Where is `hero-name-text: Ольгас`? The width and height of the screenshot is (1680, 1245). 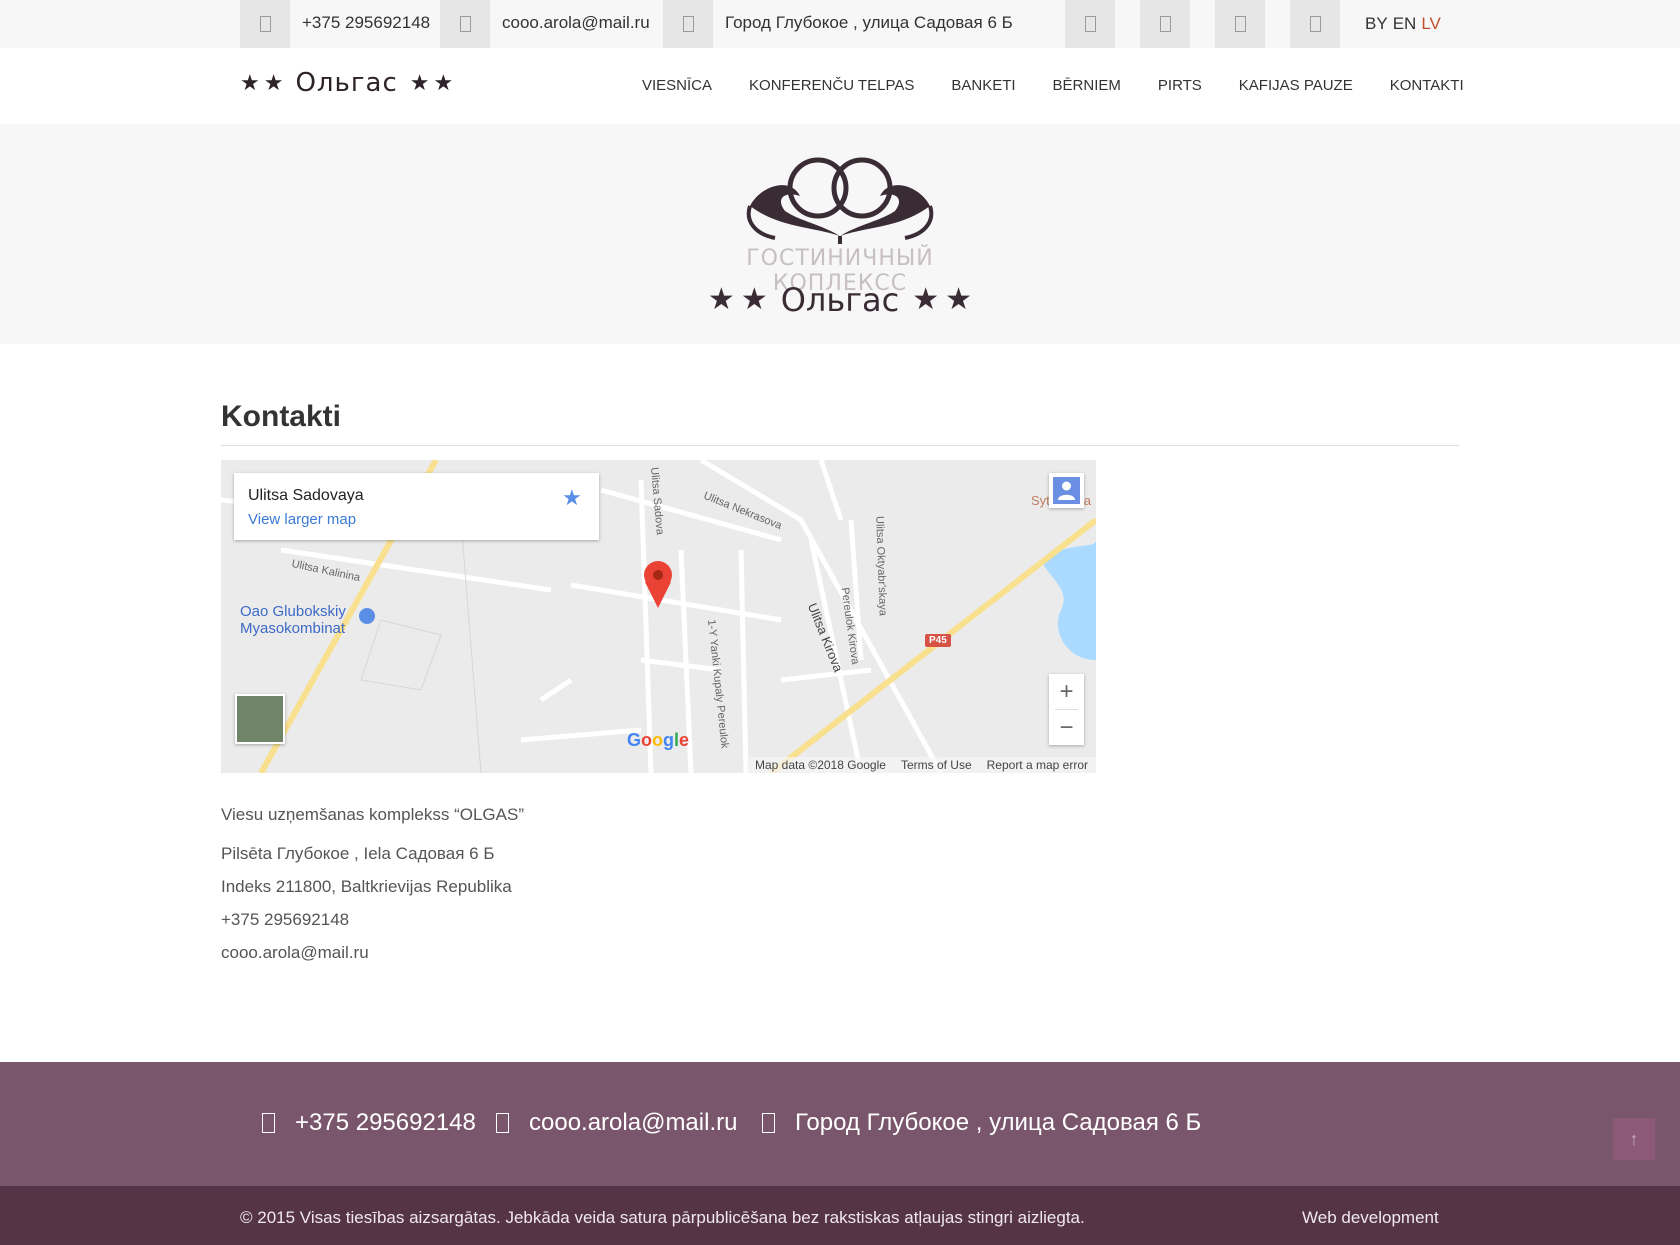
hero-name-text: Ольгас is located at coordinates (840, 300).